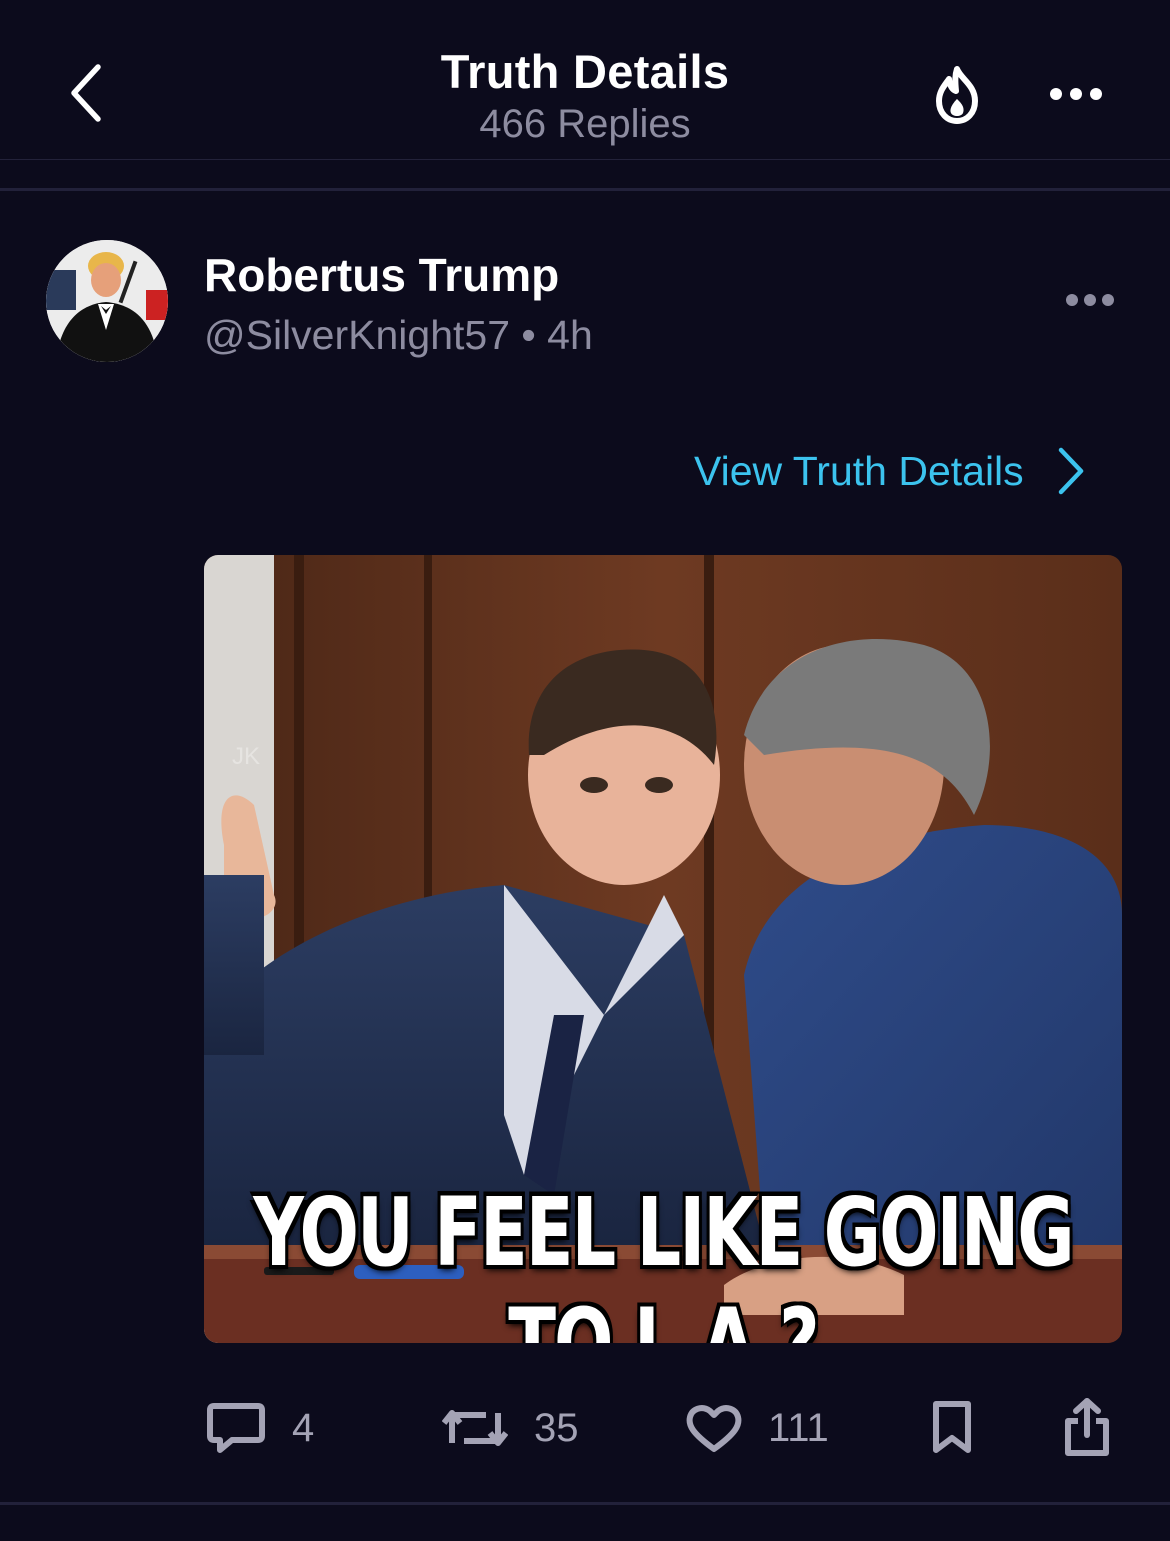  What do you see at coordinates (357, 335) in the screenshot?
I see `author-handle: @SilverKnight57` at bounding box center [357, 335].